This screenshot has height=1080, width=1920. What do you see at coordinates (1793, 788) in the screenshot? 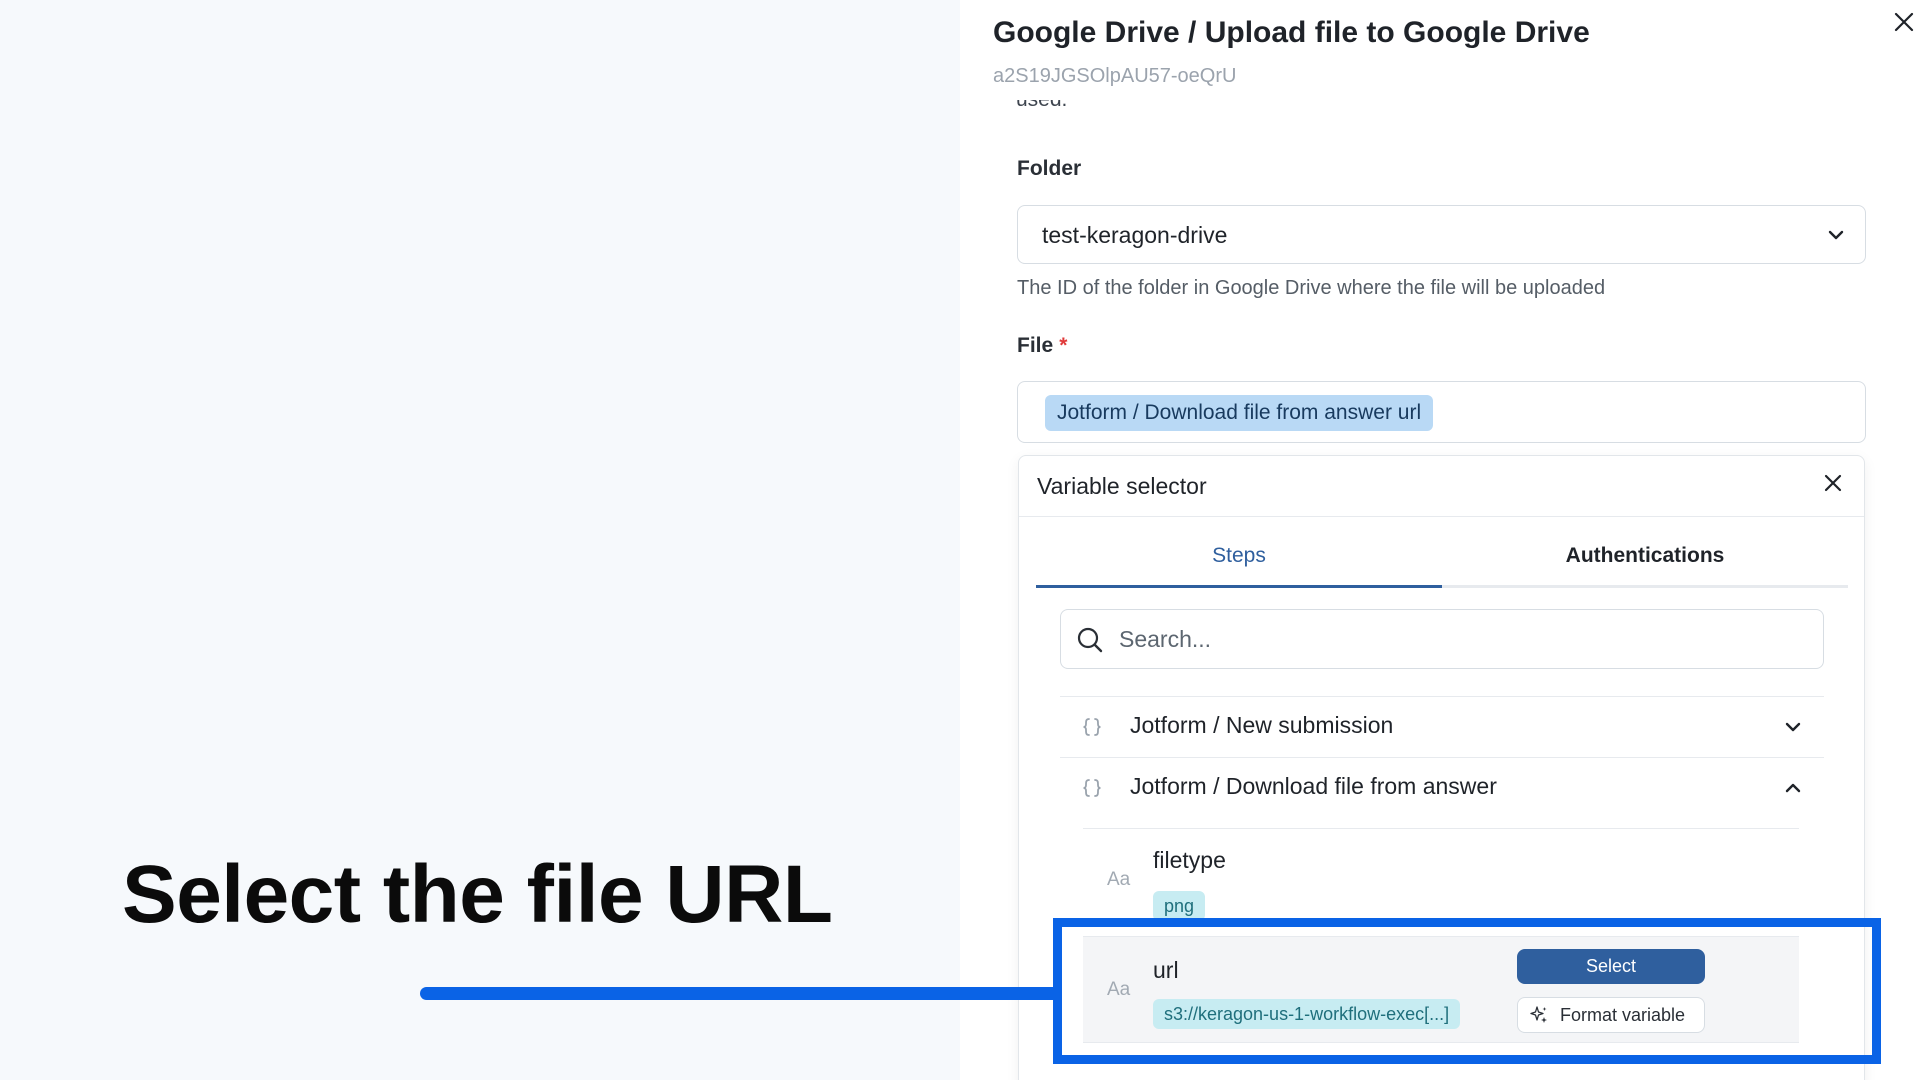
I see `chevron-up-icon` at bounding box center [1793, 788].